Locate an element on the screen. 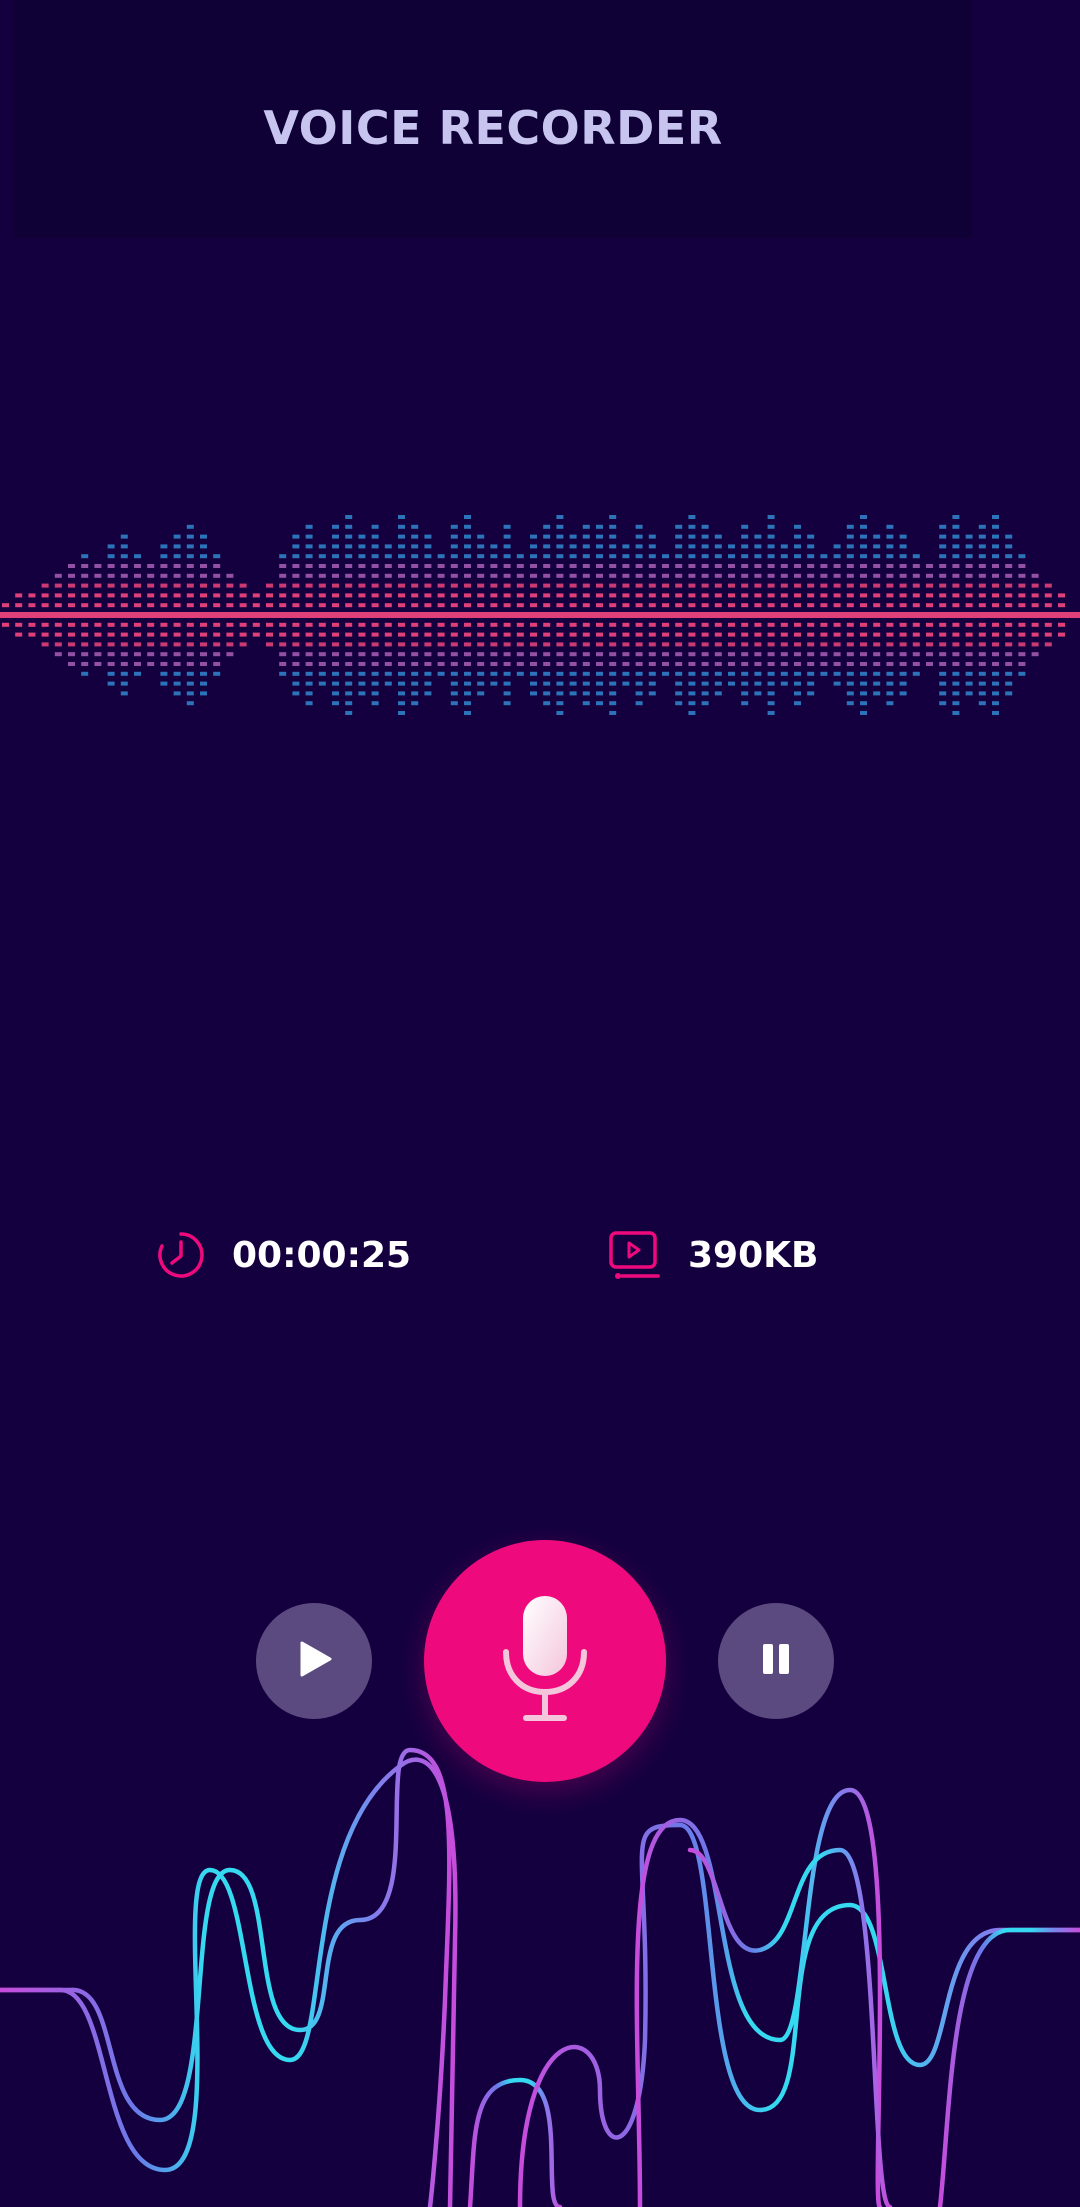 This screenshot has height=2207, width=1080. video-file-icon is located at coordinates (635, 1255).